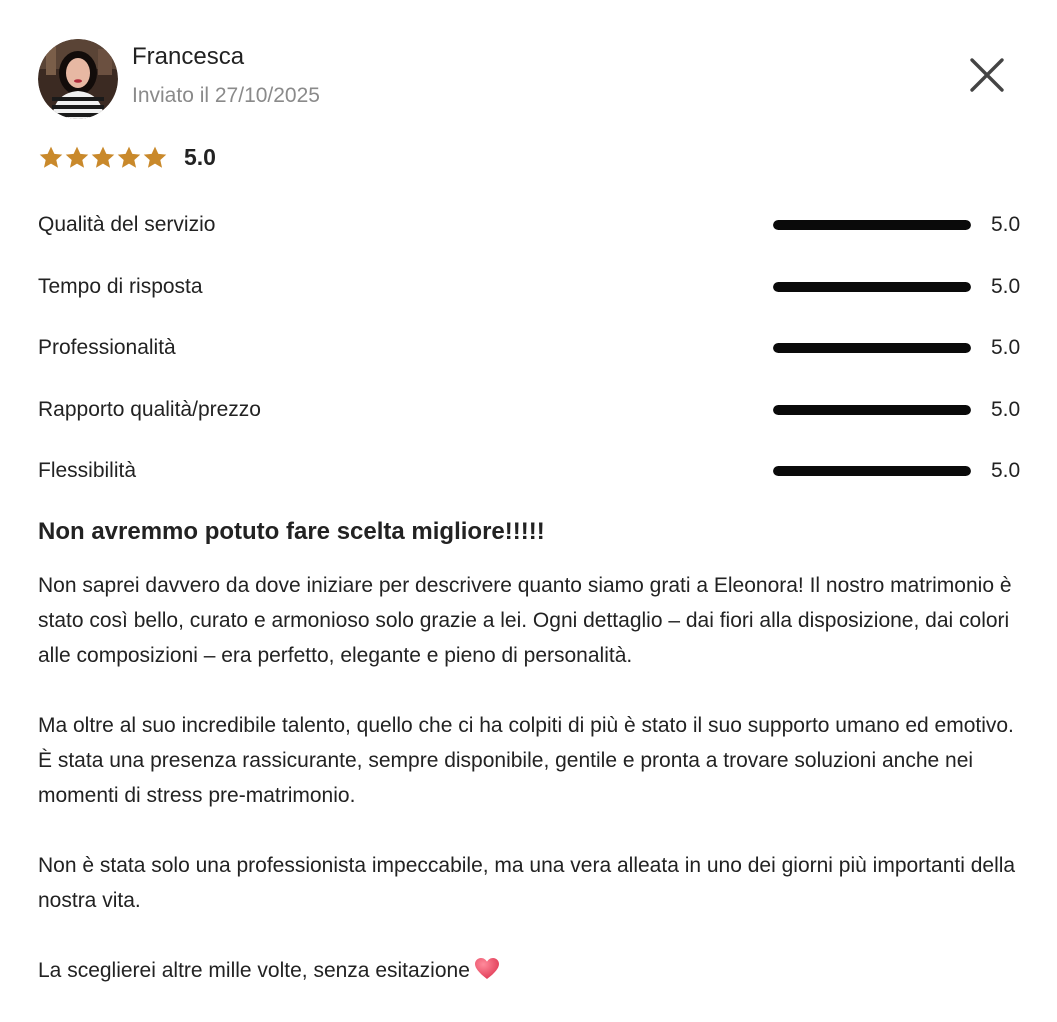 Image resolution: width=1057 pixels, height=1022 pixels. What do you see at coordinates (188, 56) in the screenshot?
I see `author-name: Francesca` at bounding box center [188, 56].